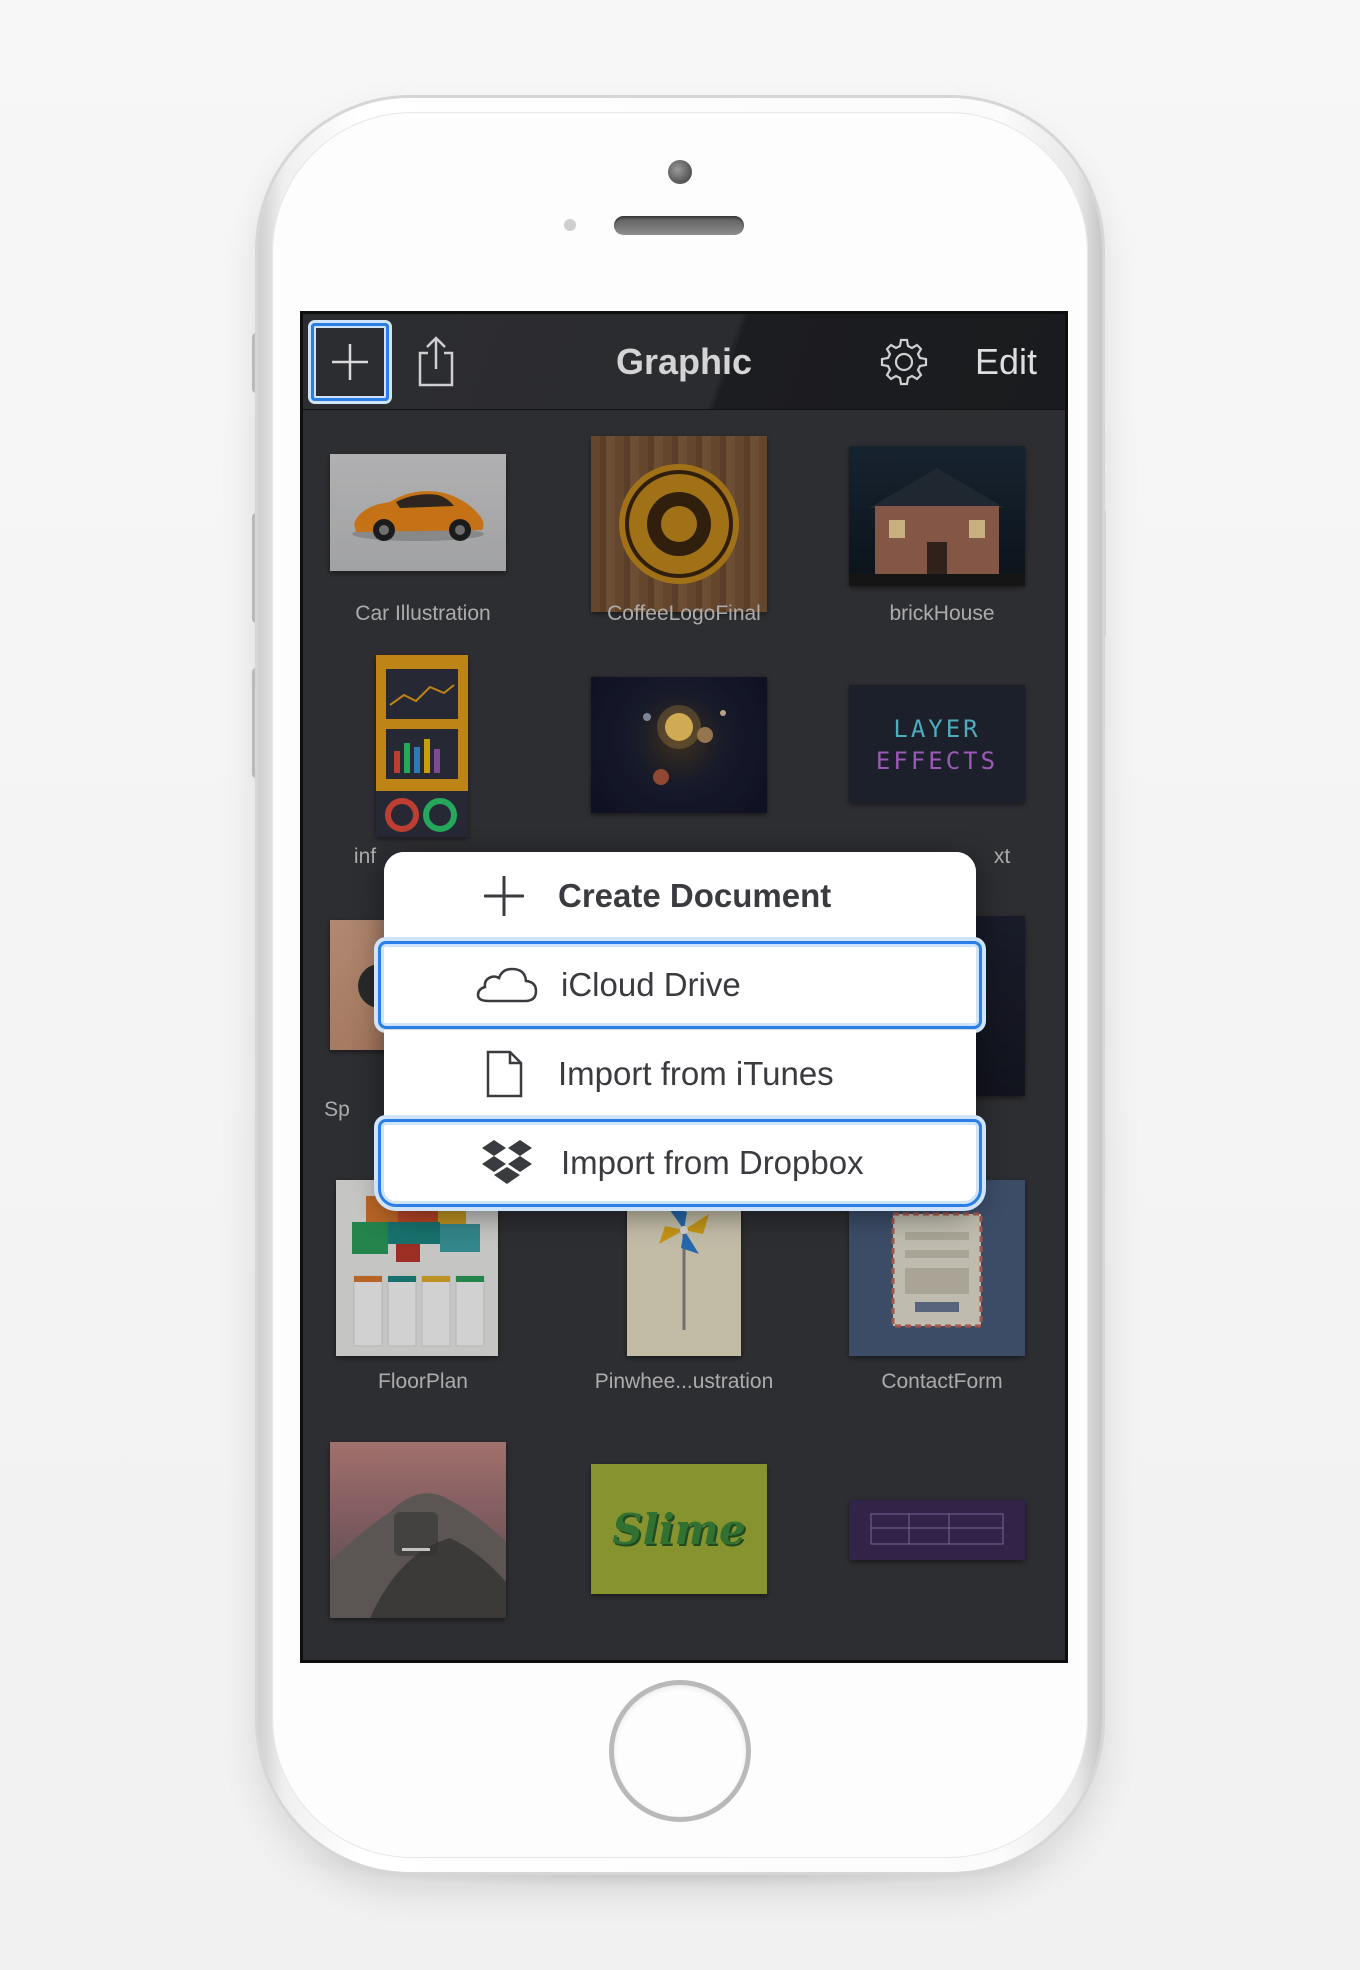 This screenshot has width=1360, height=1970. I want to click on document-tile-coffee-logo: CoffeeLogoFinal, so click(684, 530).